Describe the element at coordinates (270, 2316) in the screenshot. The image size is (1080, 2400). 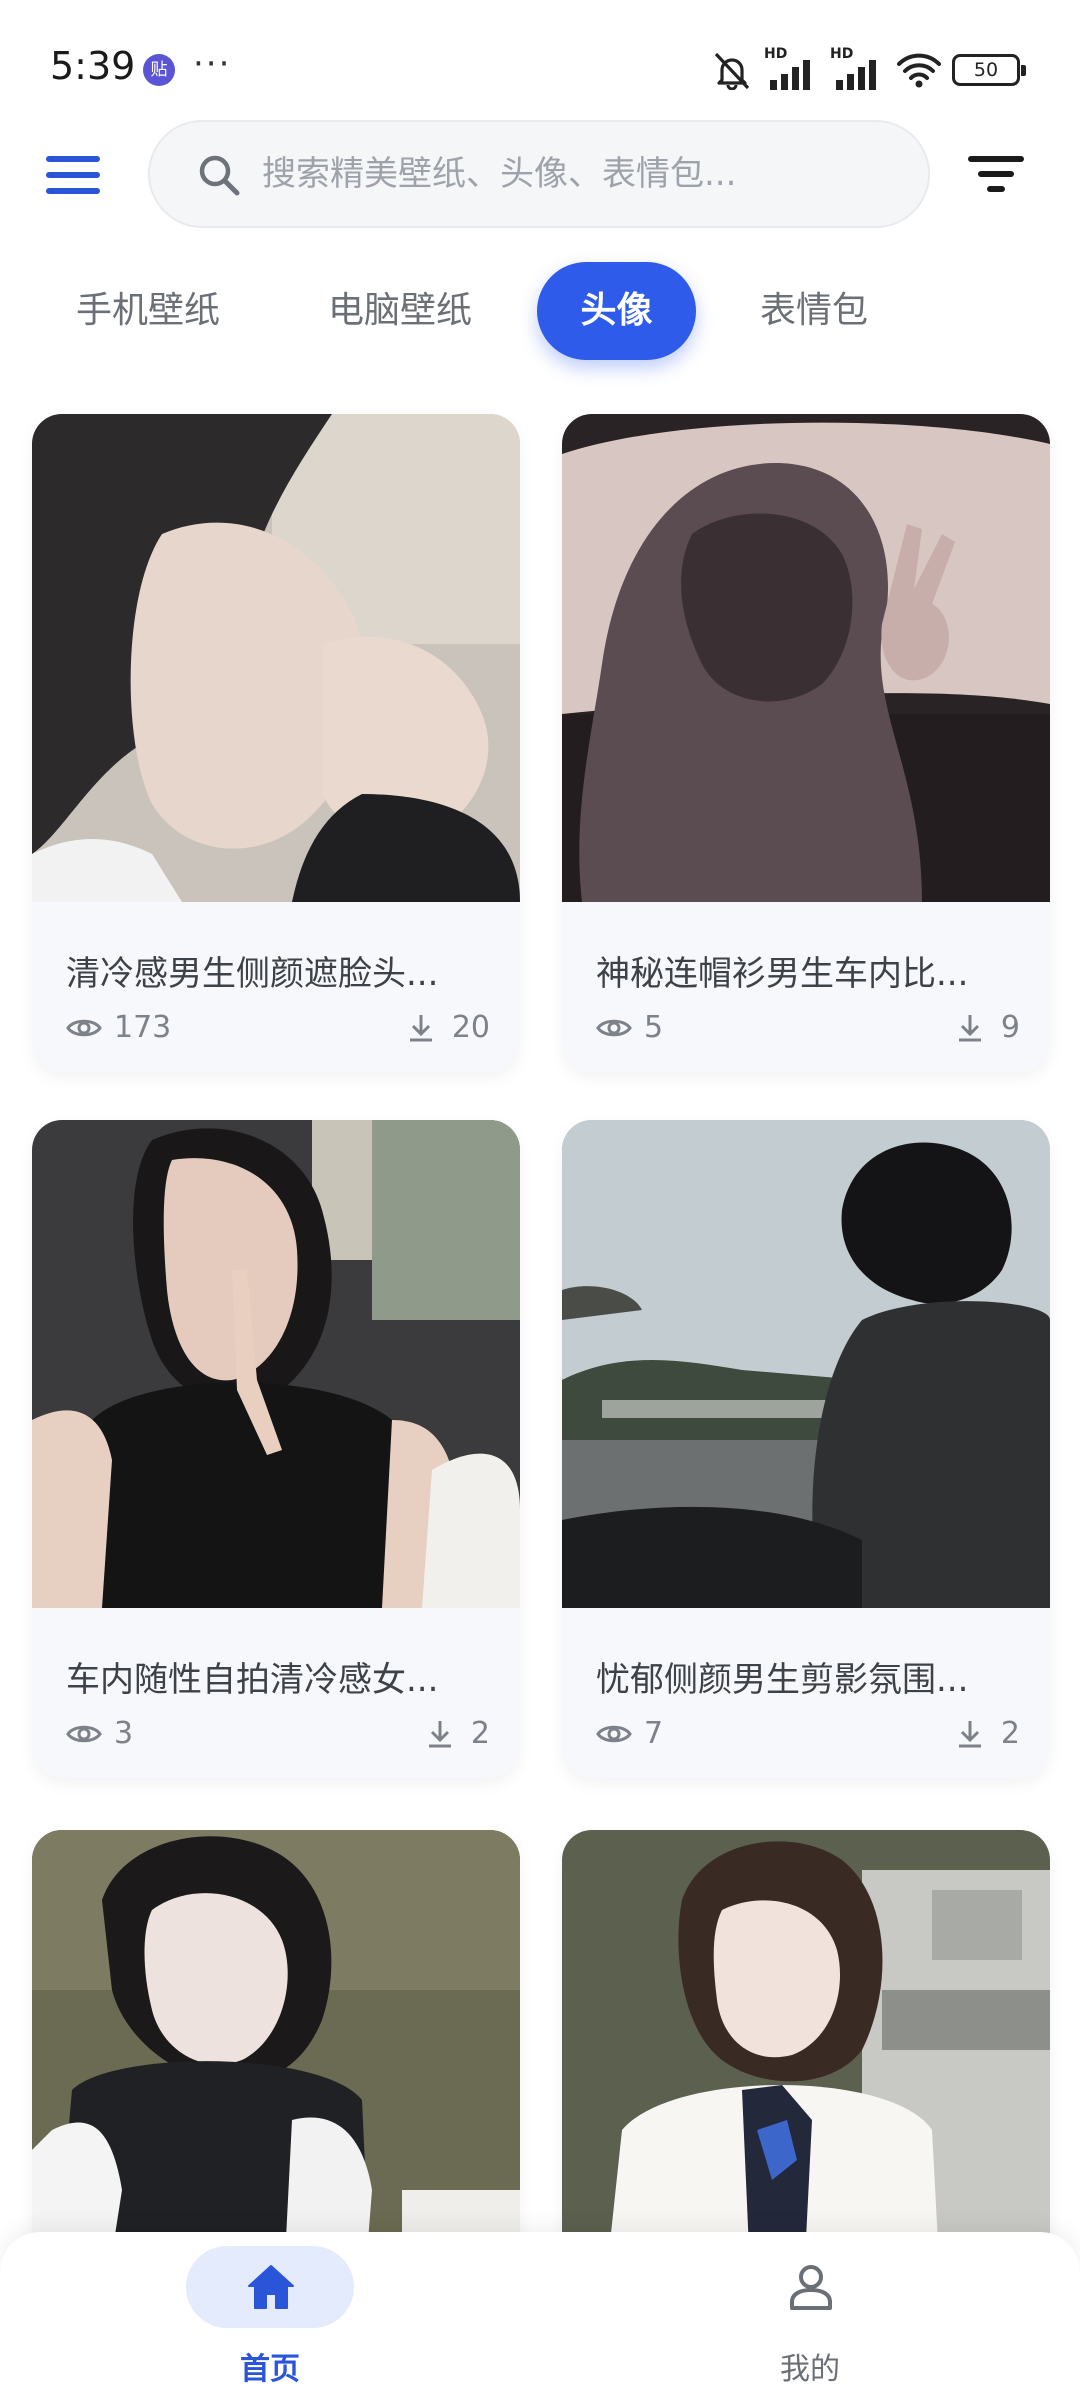
I see `nav-home: 首页` at that location.